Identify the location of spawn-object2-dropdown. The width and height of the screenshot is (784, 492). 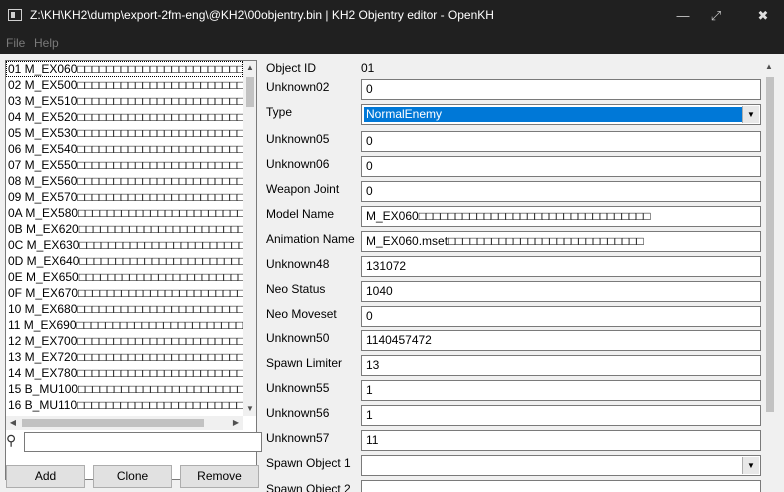
(561, 486).